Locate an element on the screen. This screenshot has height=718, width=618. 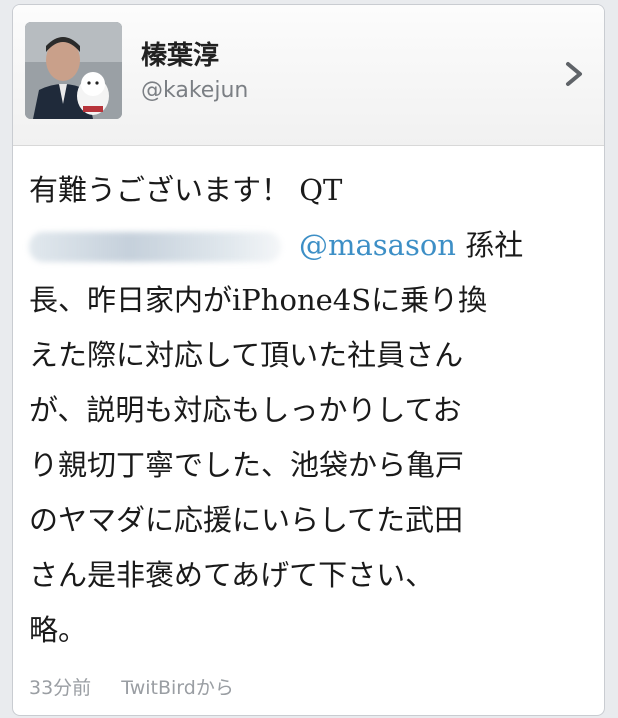
author-handle: @kakejun is located at coordinates (194, 90).